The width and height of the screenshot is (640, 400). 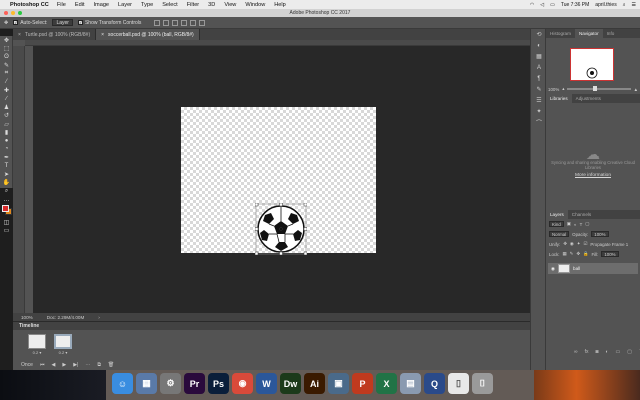 What do you see at coordinates (576, 352) in the screenshot?
I see `link-layers-icon: ∞` at bounding box center [576, 352].